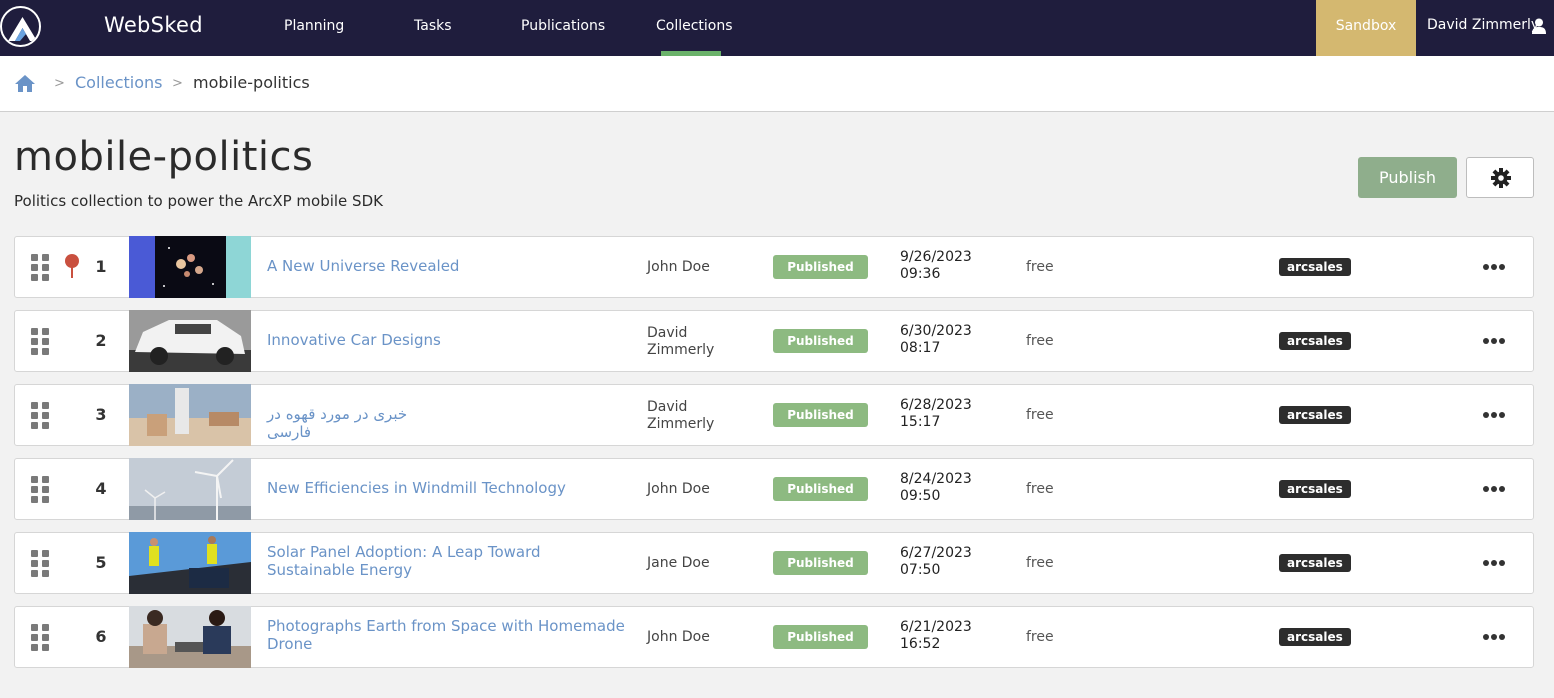  Describe the element at coordinates (777, 84) in the screenshot. I see `breadcrumb: > Collections > mobile-politics` at that location.